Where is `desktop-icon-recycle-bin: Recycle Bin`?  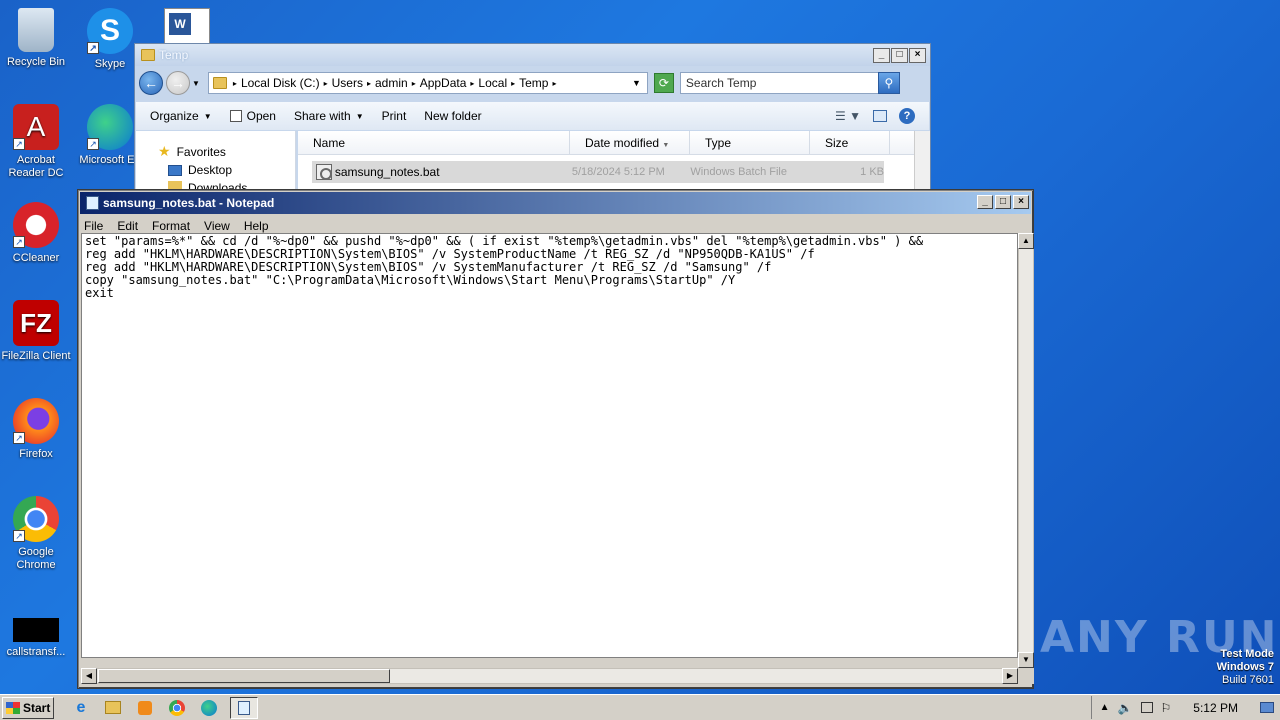 desktop-icon-recycle-bin: Recycle Bin is located at coordinates (36, 38).